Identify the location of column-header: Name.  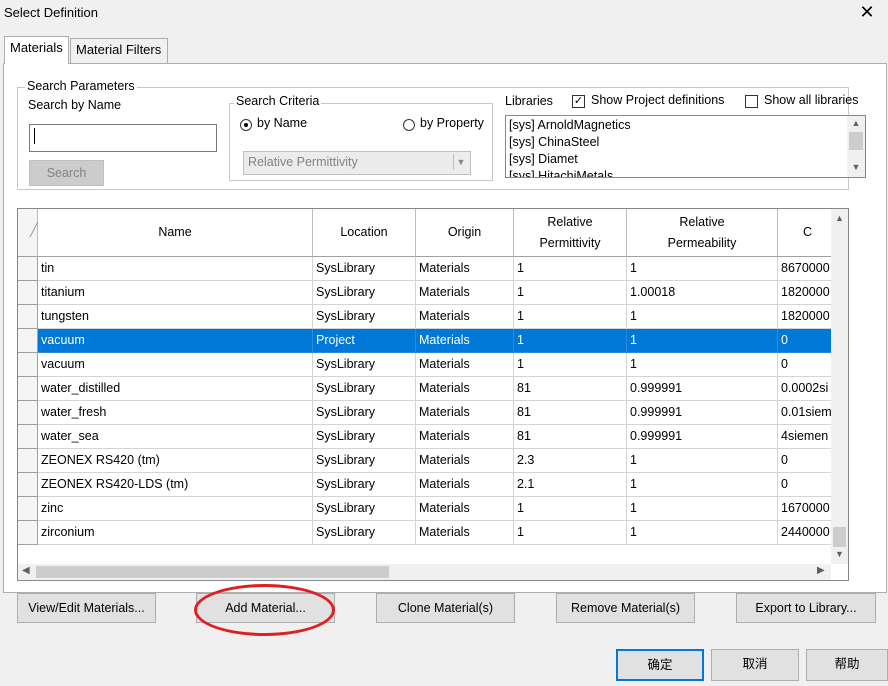
(175, 233).